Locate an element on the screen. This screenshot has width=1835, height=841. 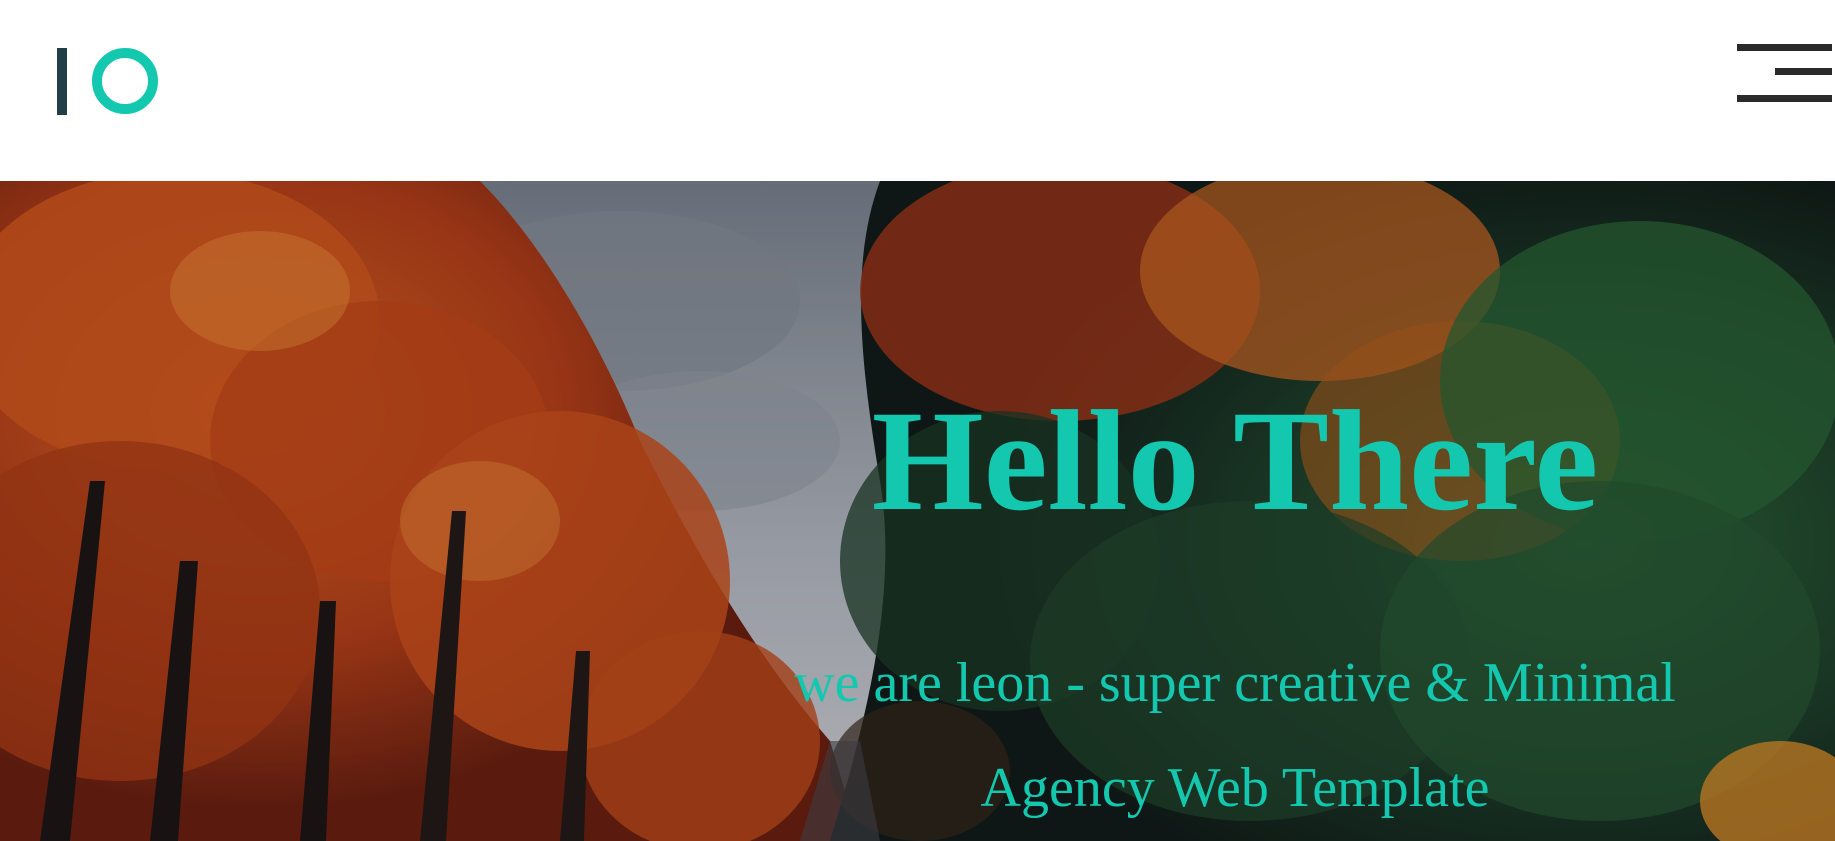
menu-line-bottom is located at coordinates (1784, 98).